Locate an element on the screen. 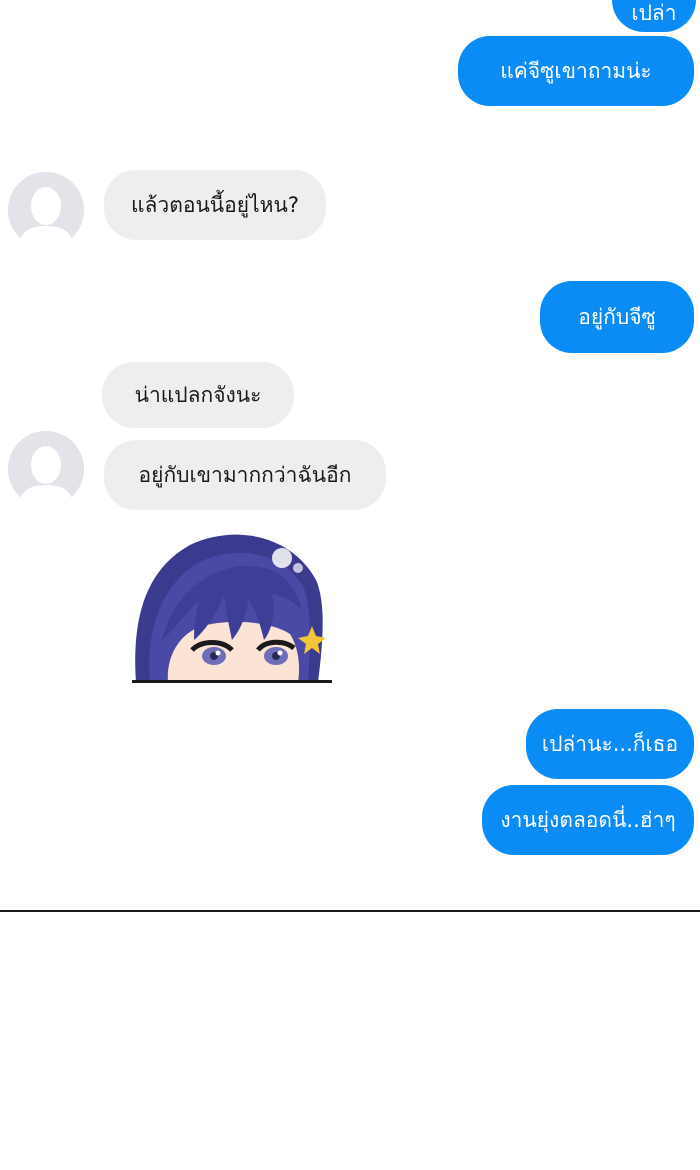  incoming-message: แล้วตอนนี้อยู่ไหน? is located at coordinates (215, 205).